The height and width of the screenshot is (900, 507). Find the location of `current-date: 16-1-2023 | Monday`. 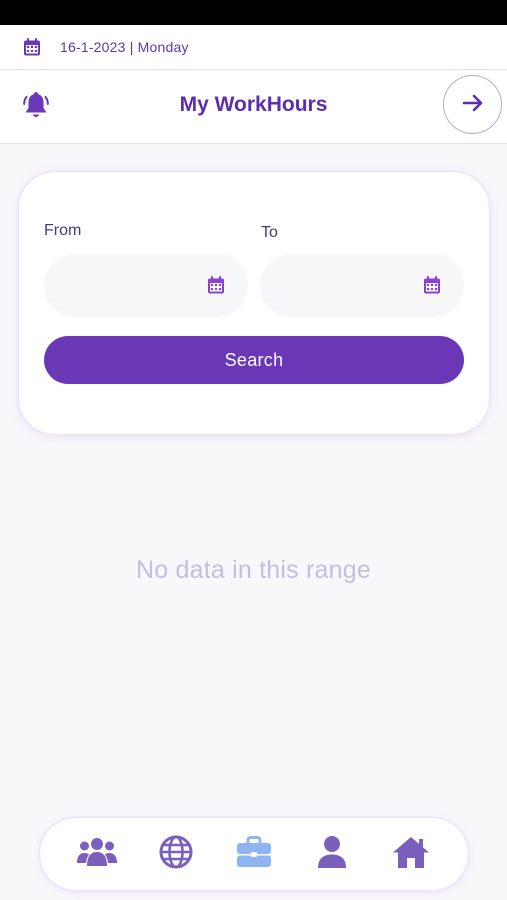

current-date: 16-1-2023 | Monday is located at coordinates (124, 47).